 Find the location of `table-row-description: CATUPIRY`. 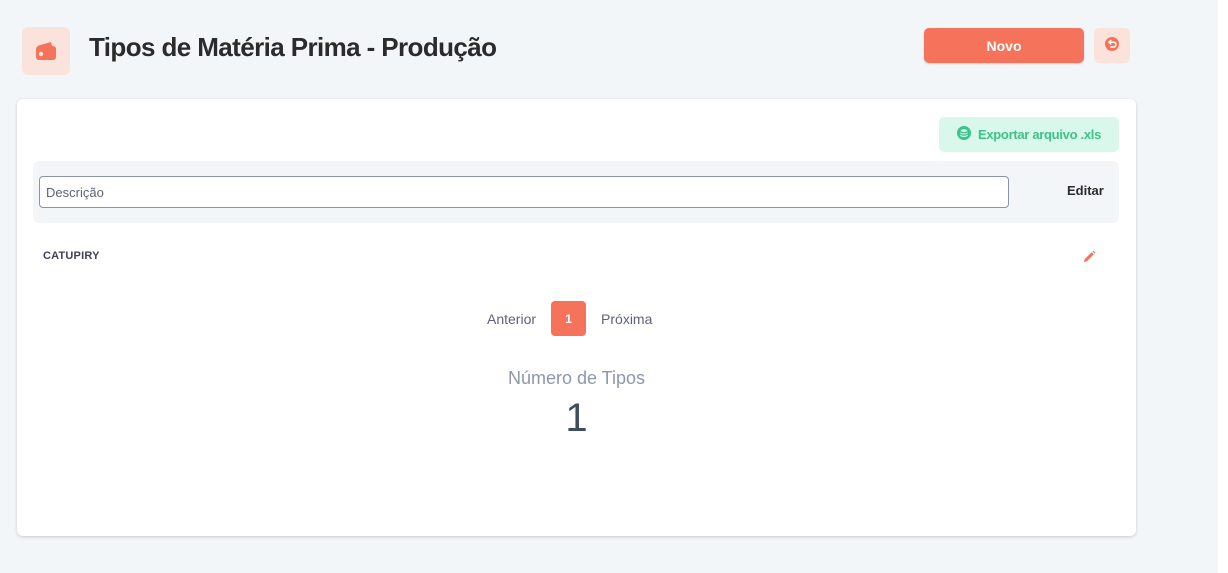

table-row-description: CATUPIRY is located at coordinates (71, 256).